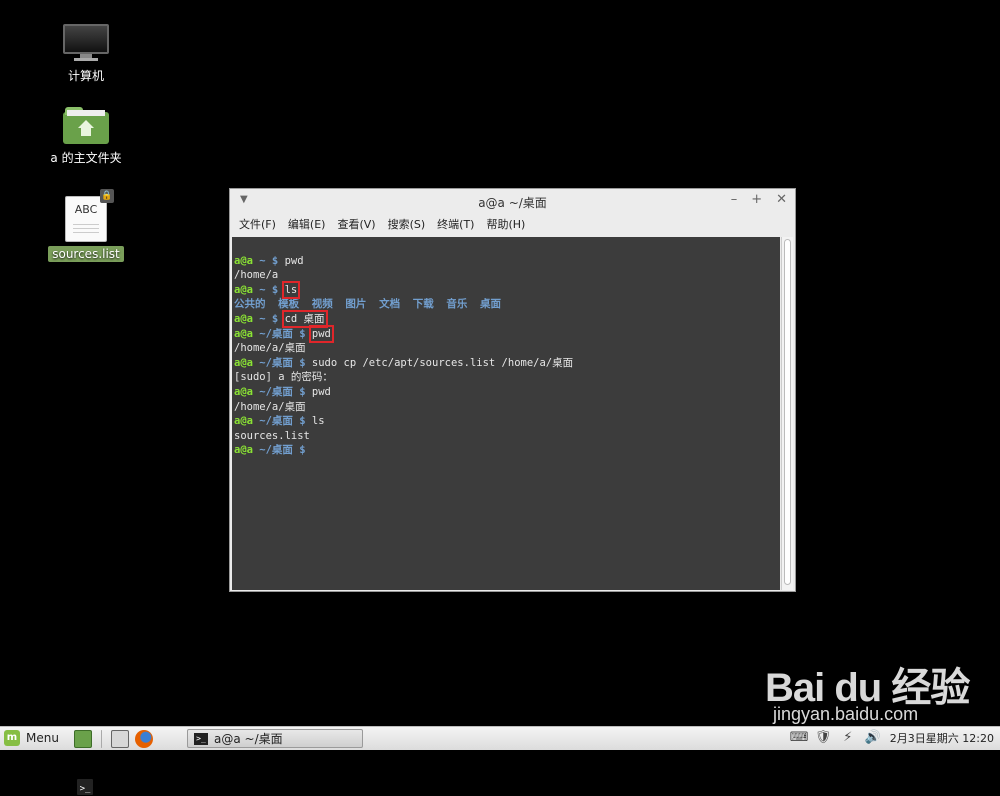  What do you see at coordinates (781, 199) in the screenshot?
I see `close-button: ✕` at bounding box center [781, 199].